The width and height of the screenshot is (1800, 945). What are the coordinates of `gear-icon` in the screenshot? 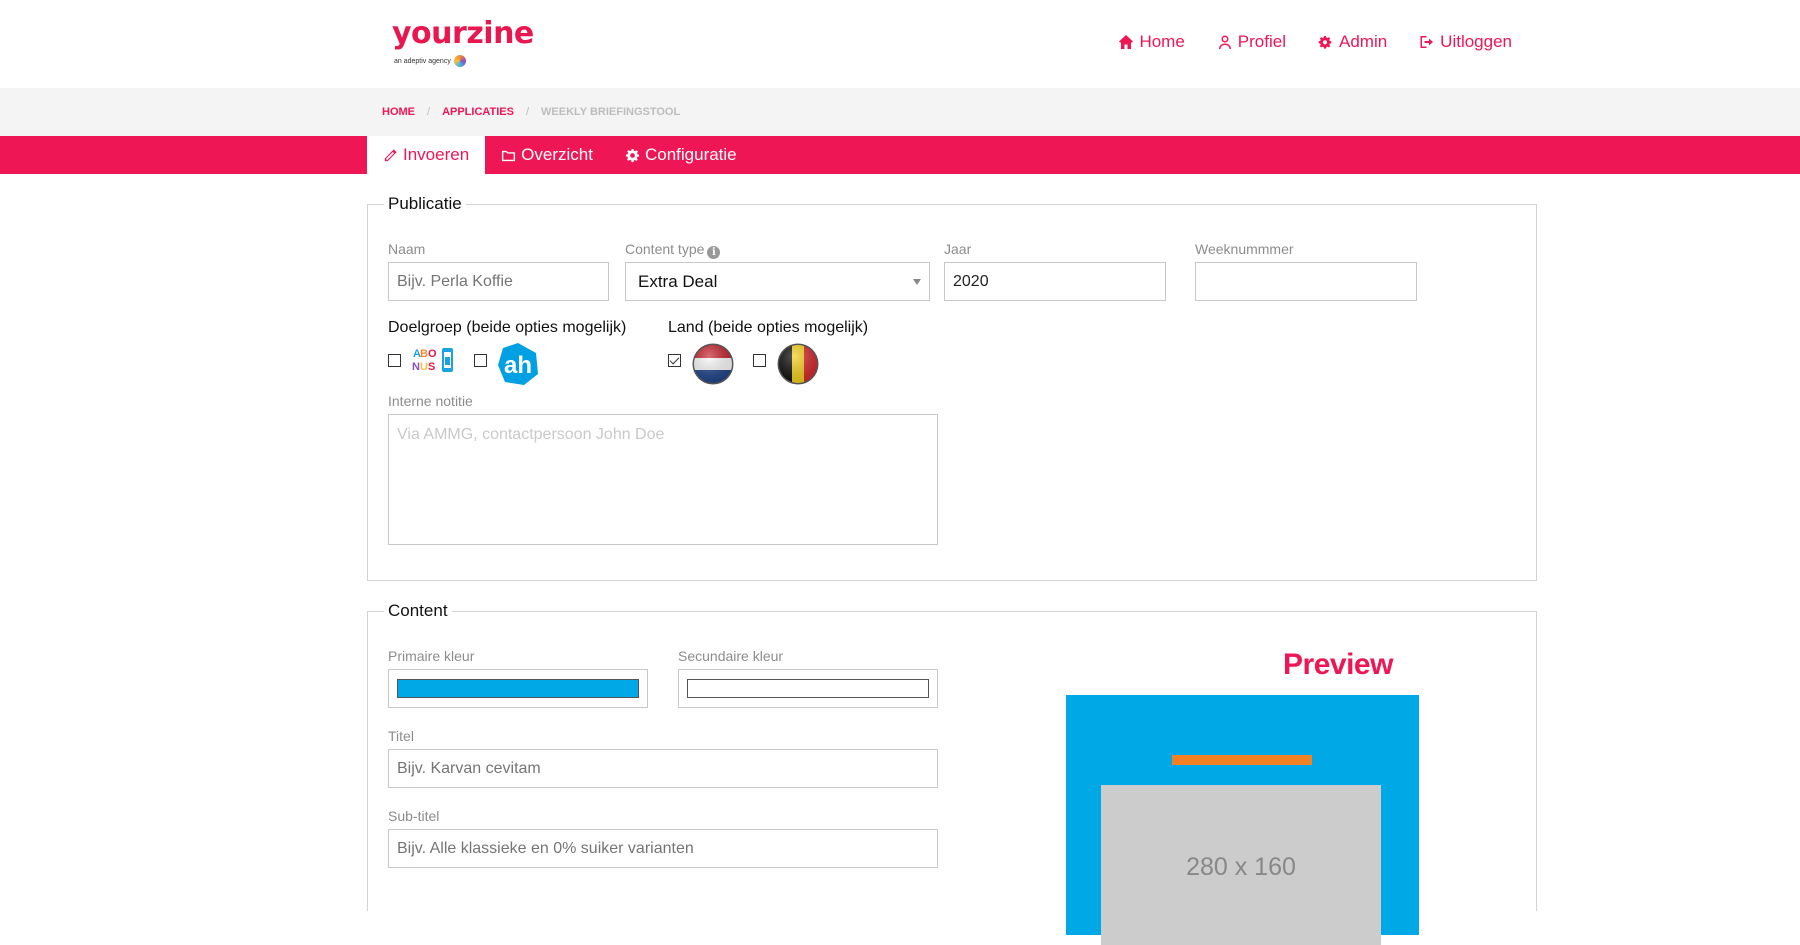 It's located at (632, 155).